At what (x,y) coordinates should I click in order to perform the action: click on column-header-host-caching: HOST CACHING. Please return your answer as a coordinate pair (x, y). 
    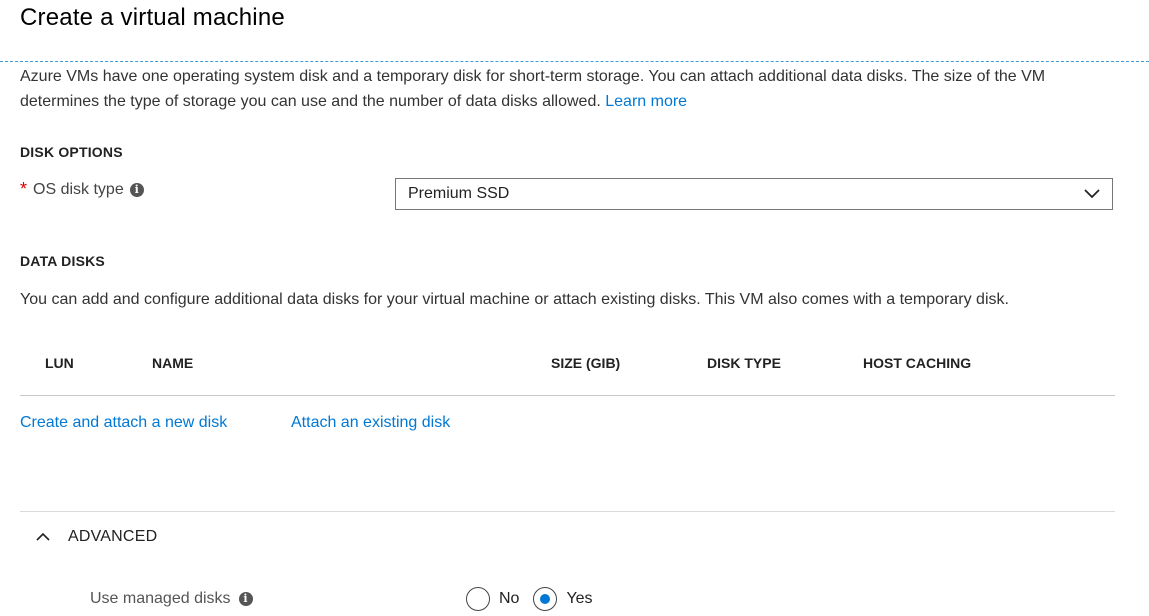
    Looking at the image, I should click on (917, 363).